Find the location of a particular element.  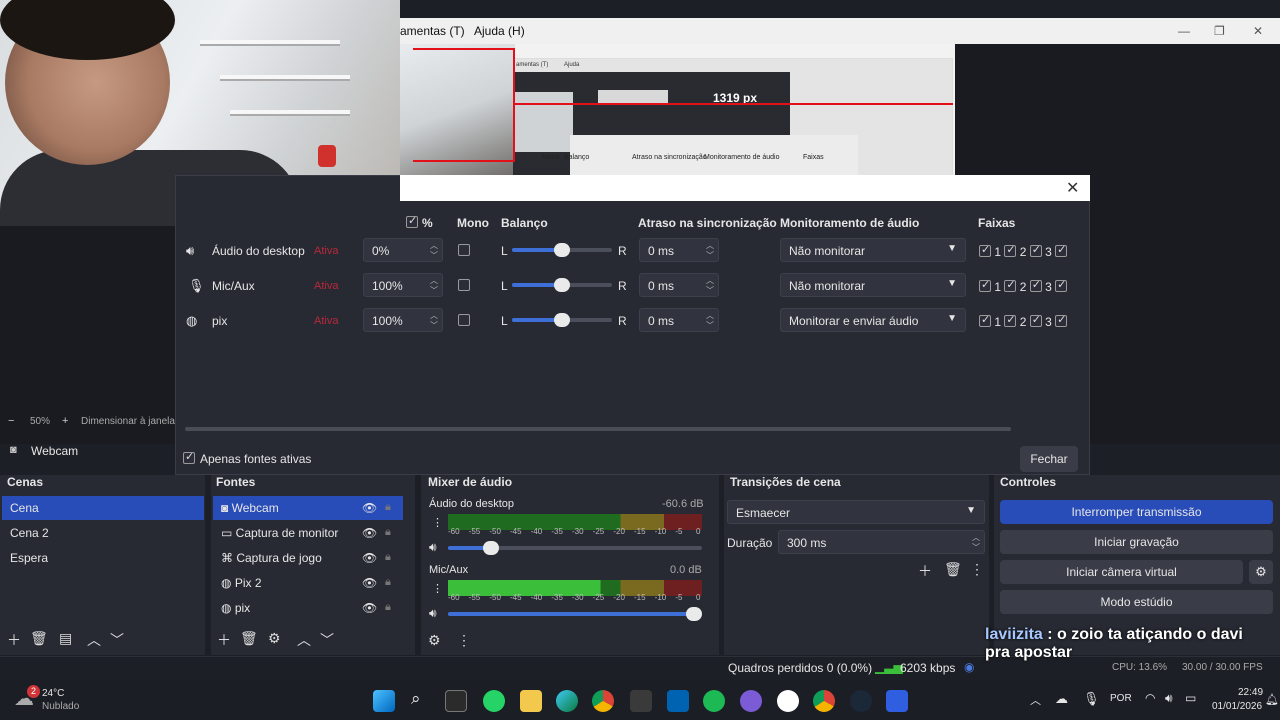

dialog-close-icon: ✕ is located at coordinates (1072, 188).